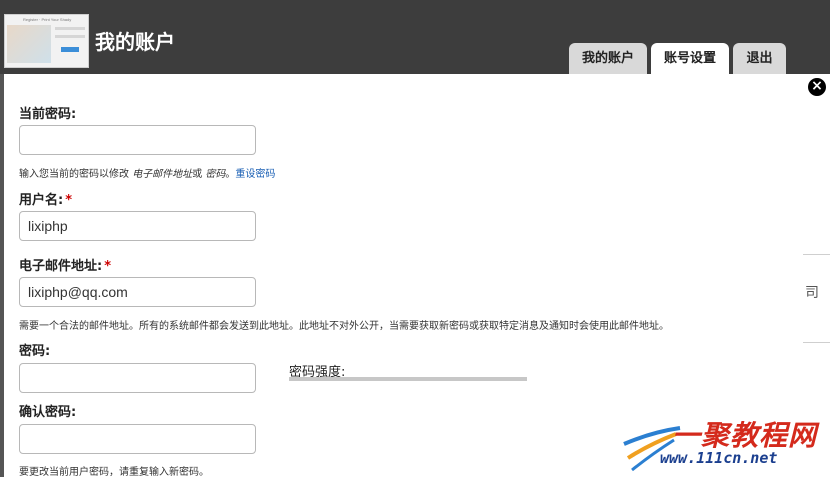 The width and height of the screenshot is (830, 477). Describe the element at coordinates (41, 200) in the screenshot. I see `username-label-text: 用户名:` at that location.